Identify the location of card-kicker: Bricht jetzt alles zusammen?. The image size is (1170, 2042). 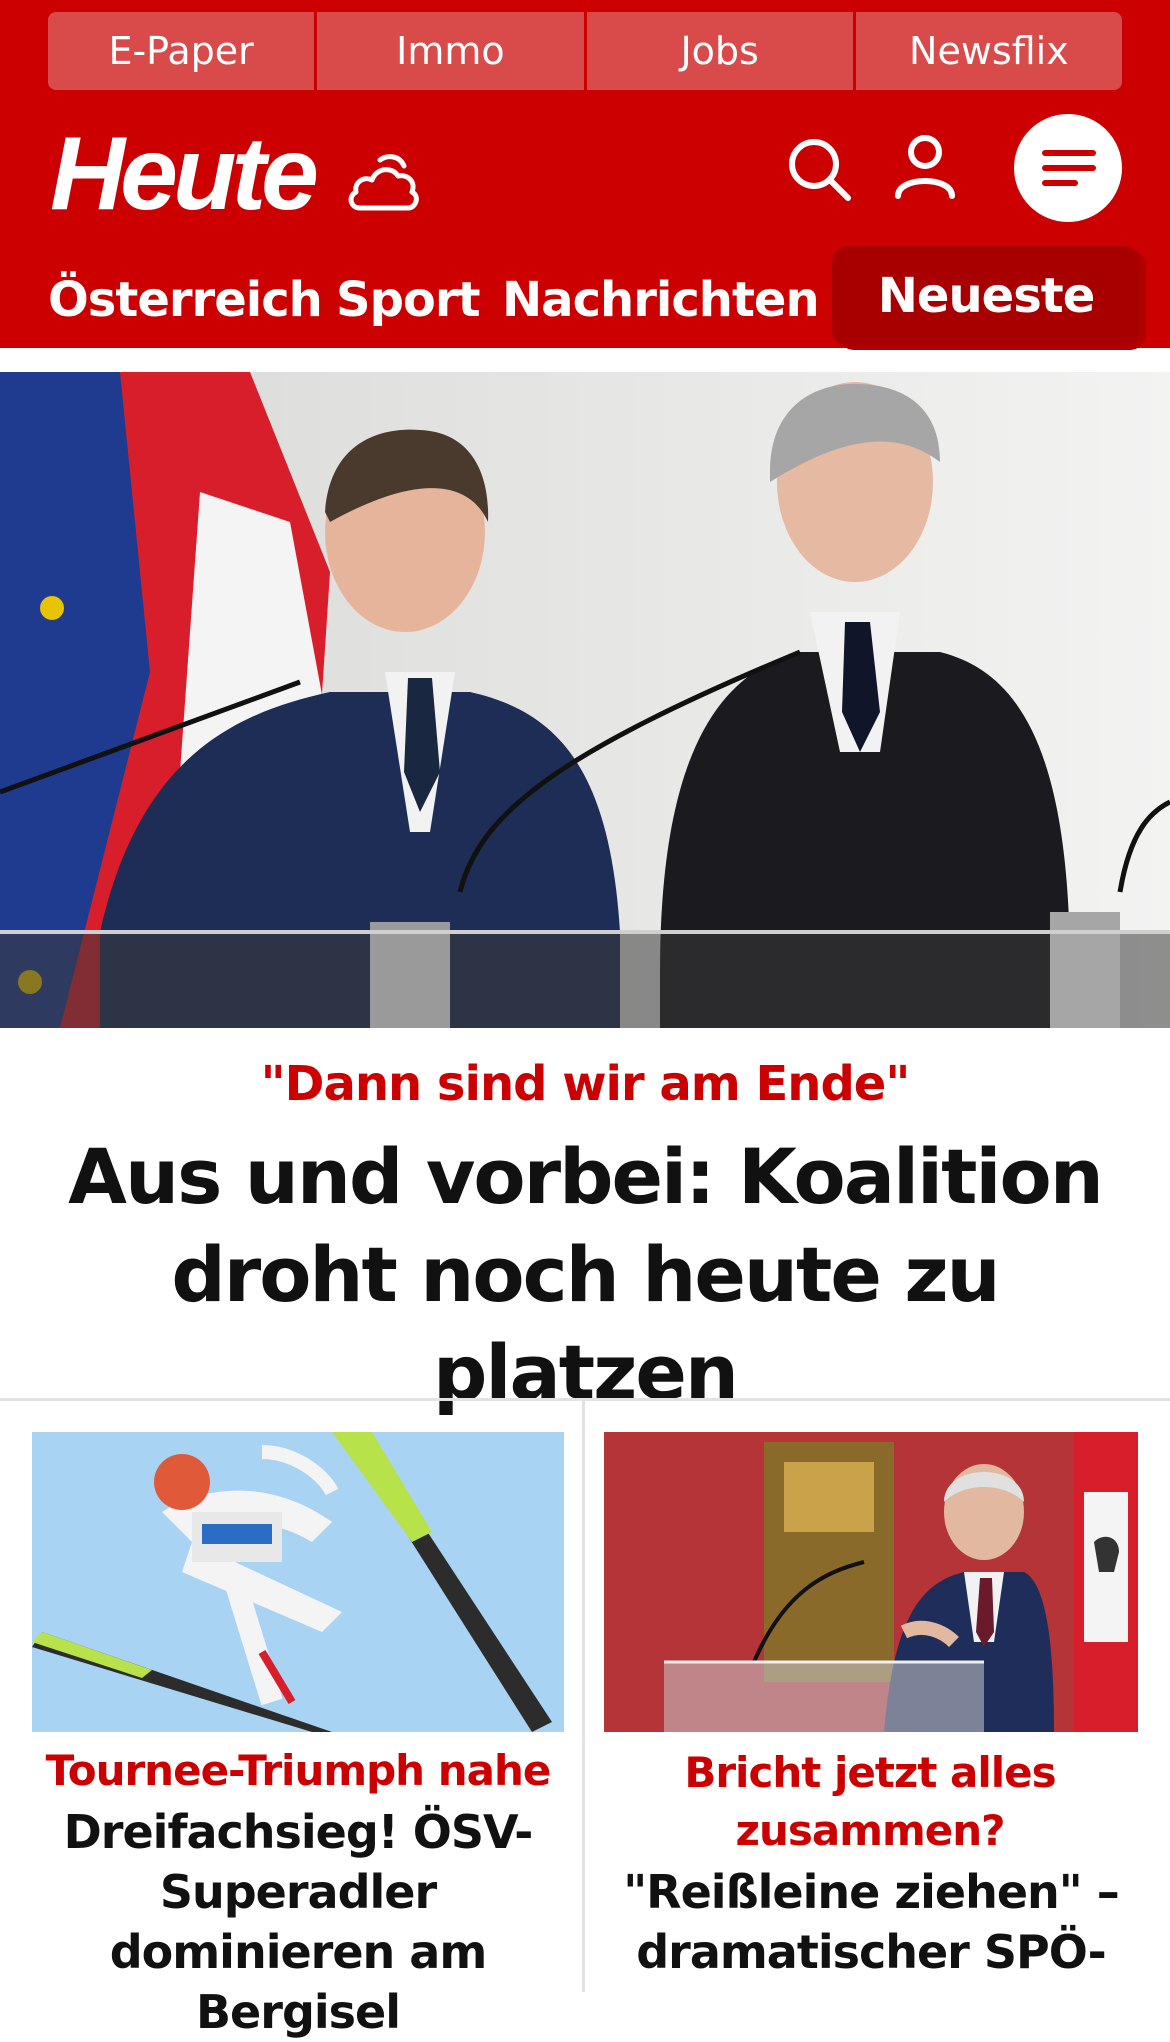
(870, 1802).